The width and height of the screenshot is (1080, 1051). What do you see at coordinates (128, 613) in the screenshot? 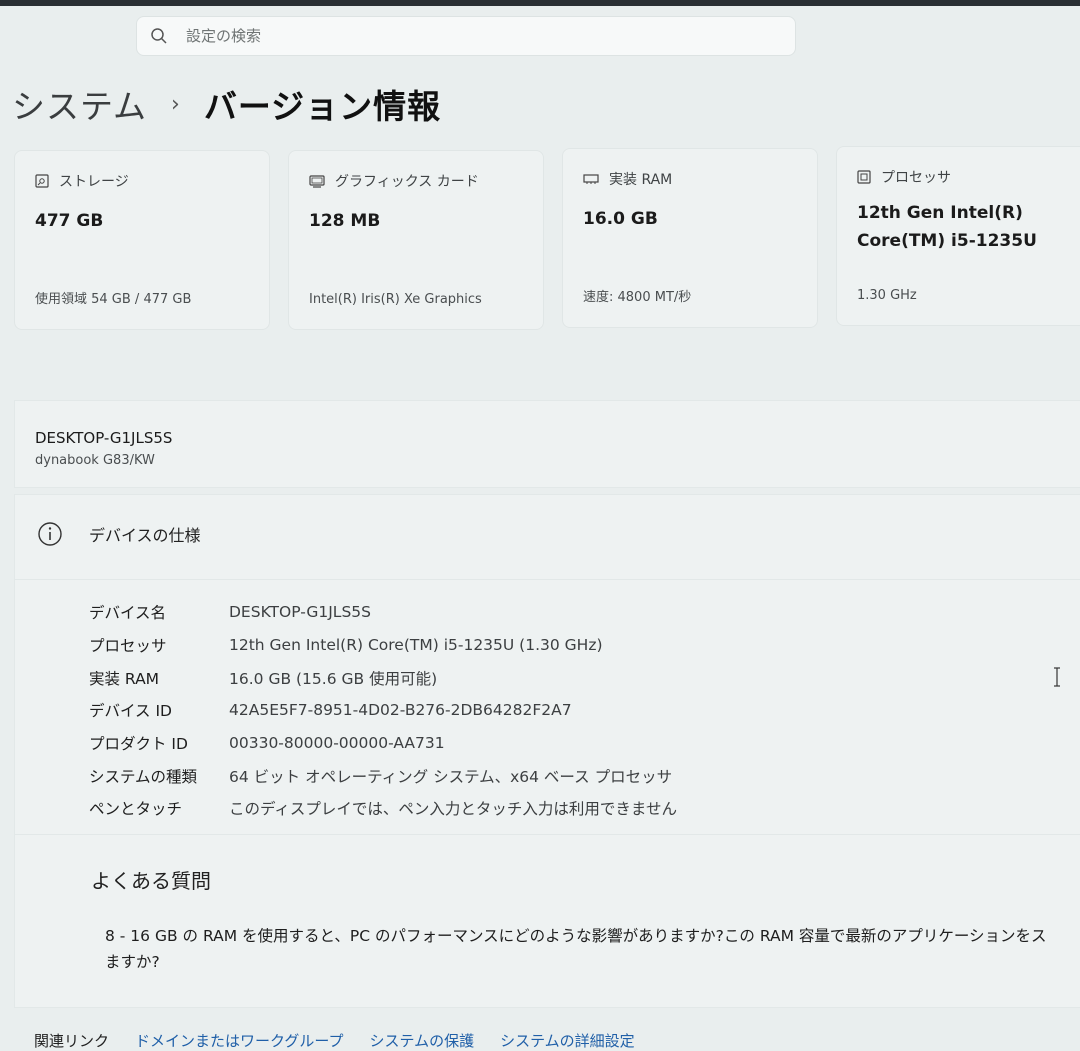
I see `spec-label: デバイス名` at bounding box center [128, 613].